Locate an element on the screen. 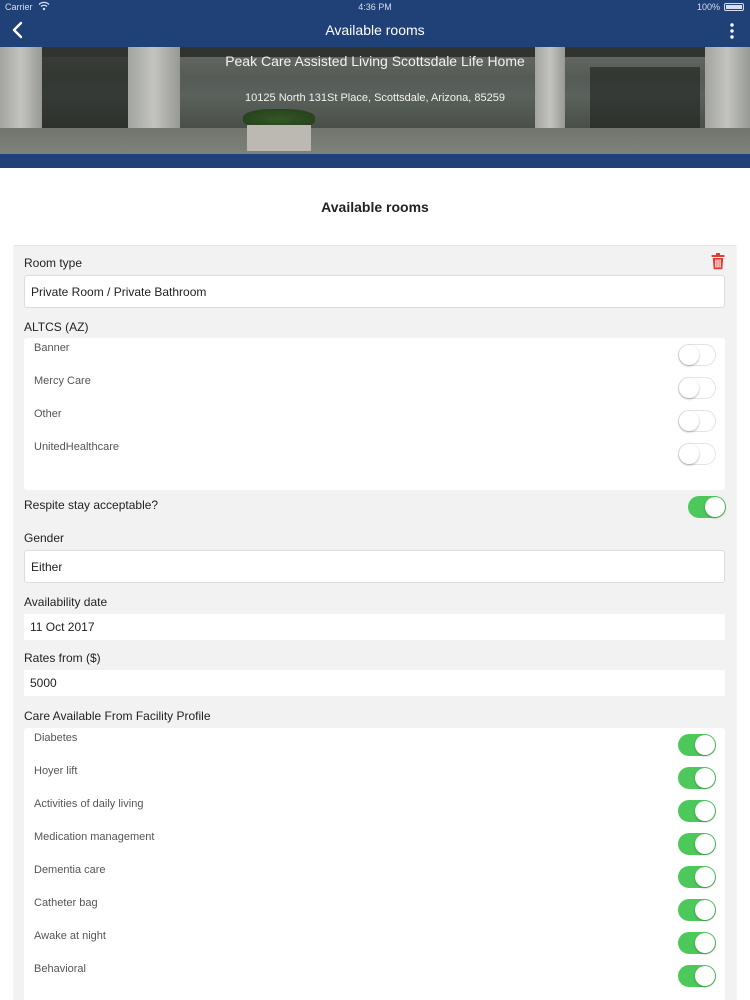  navigation-bar: Available rooms is located at coordinates (375, 30).